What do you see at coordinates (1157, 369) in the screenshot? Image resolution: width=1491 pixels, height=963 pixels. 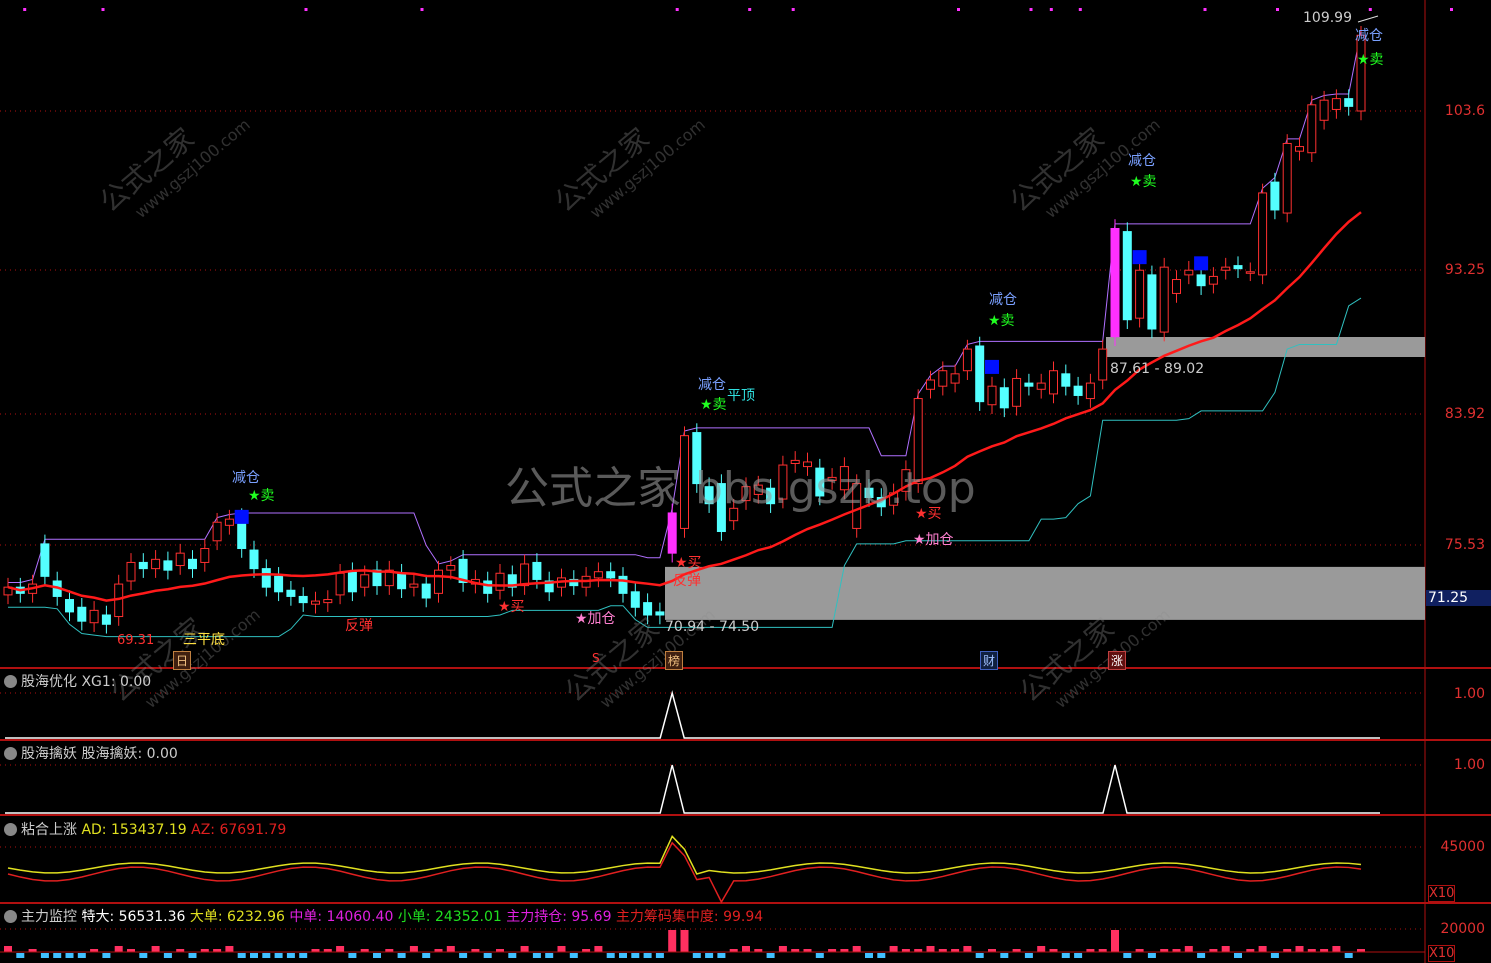 I see `zone-label: 87.61 - 89.02` at bounding box center [1157, 369].